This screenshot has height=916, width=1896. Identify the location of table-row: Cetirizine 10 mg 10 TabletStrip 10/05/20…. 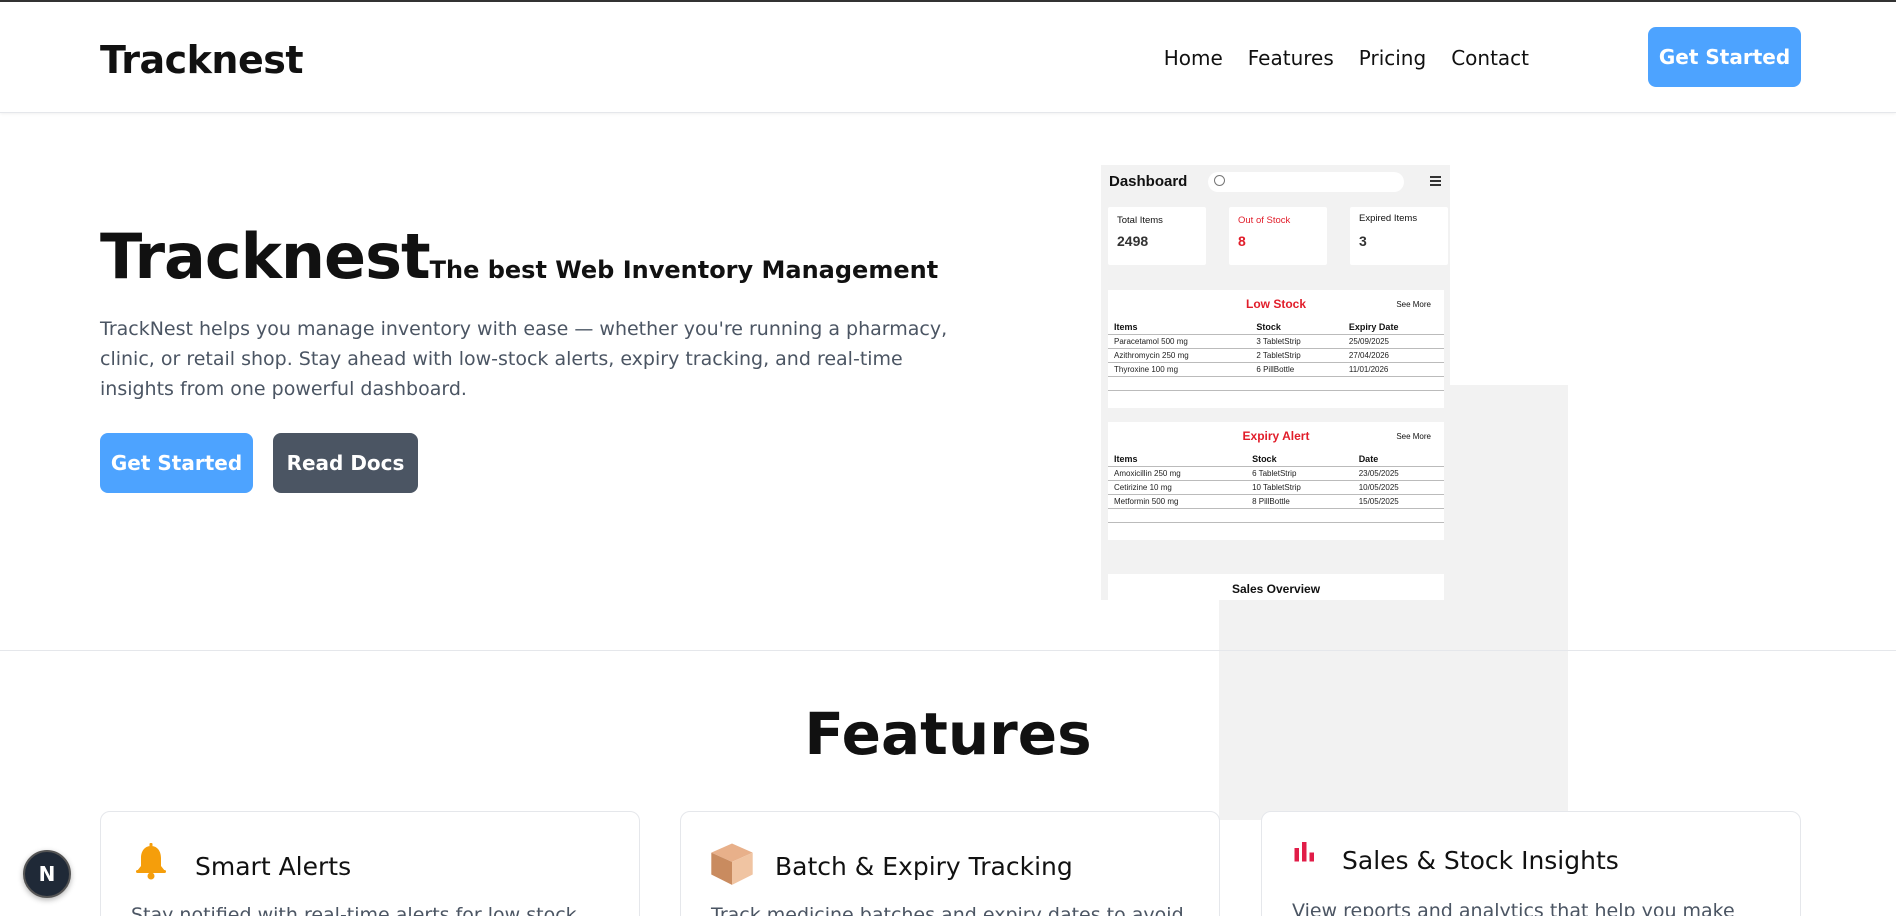
(1276, 487).